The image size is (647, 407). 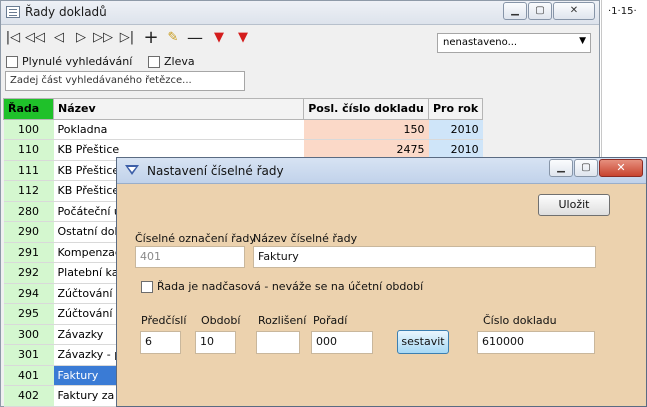 What do you see at coordinates (28, 170) in the screenshot?
I see `row-code-cell: 111` at bounding box center [28, 170].